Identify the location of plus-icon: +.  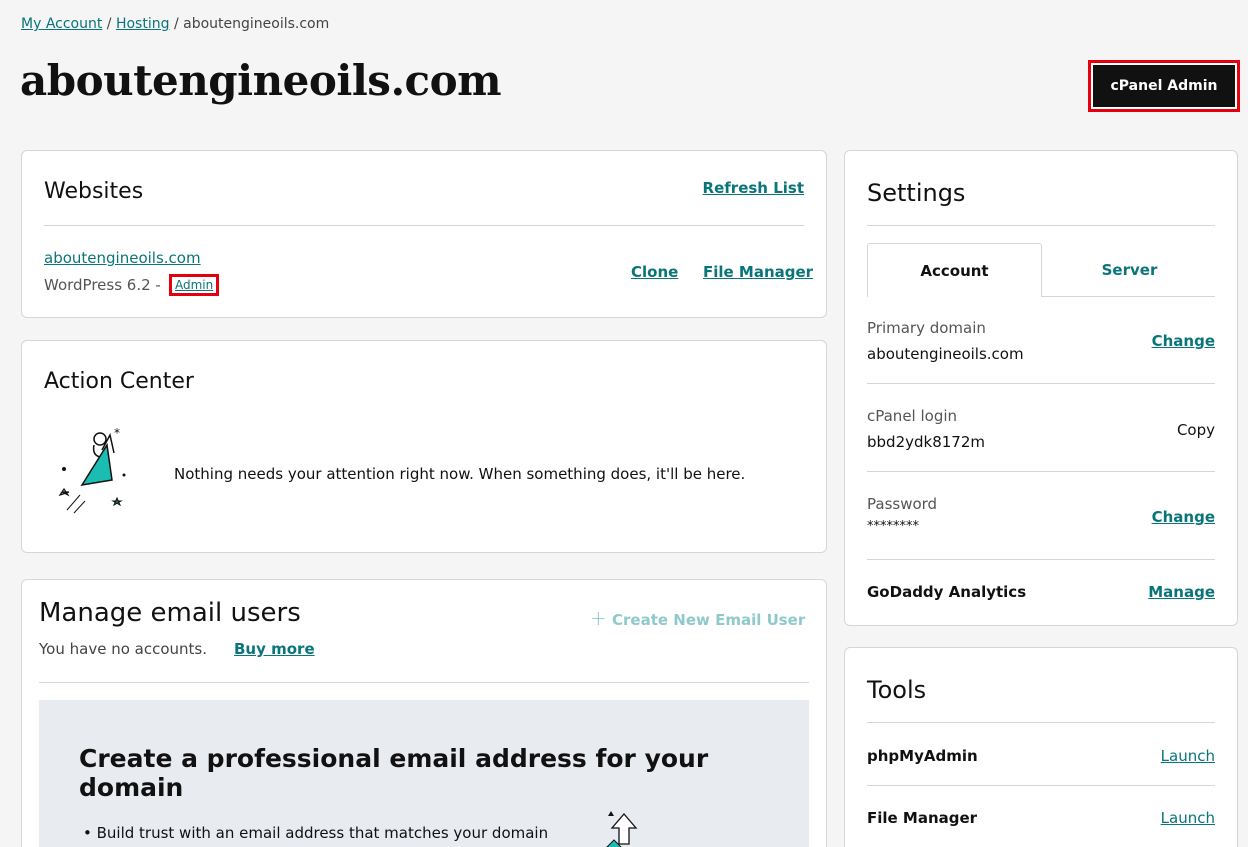
(598, 618).